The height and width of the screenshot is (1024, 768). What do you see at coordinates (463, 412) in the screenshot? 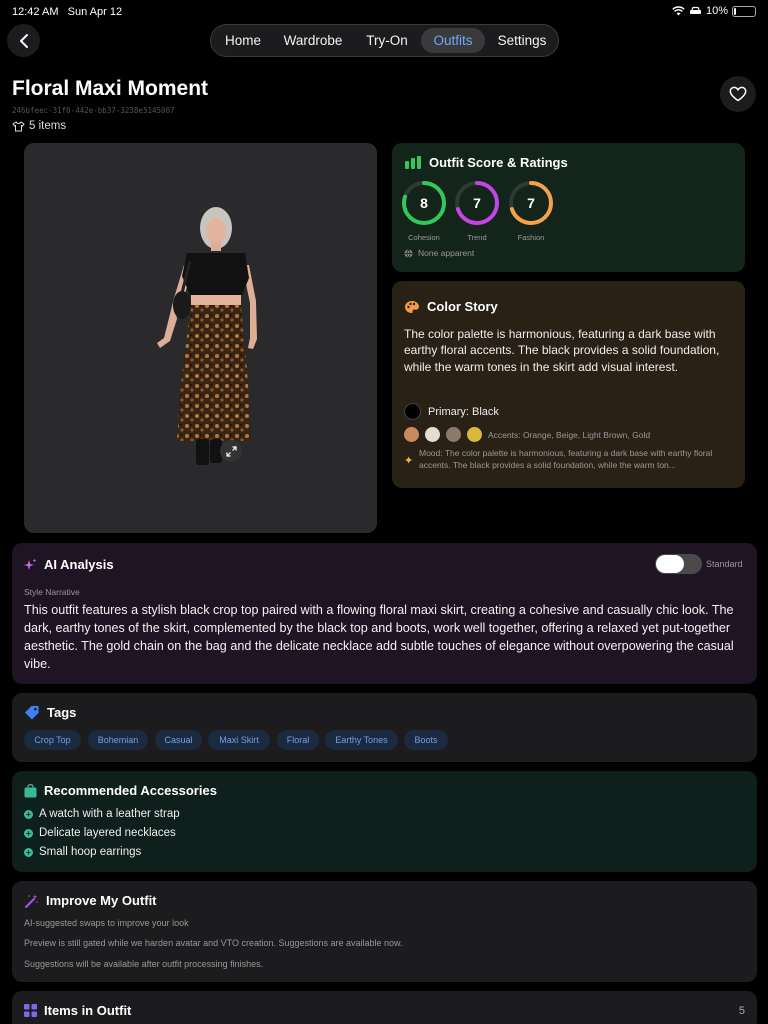
I see `primary-color-label: Primary: Black` at bounding box center [463, 412].